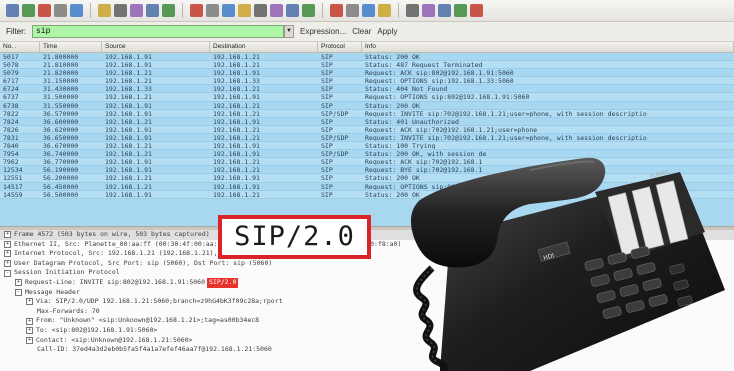 The width and height of the screenshot is (734, 371). What do you see at coordinates (322, 10) in the screenshot?
I see `toolbar-separator` at bounding box center [322, 10].